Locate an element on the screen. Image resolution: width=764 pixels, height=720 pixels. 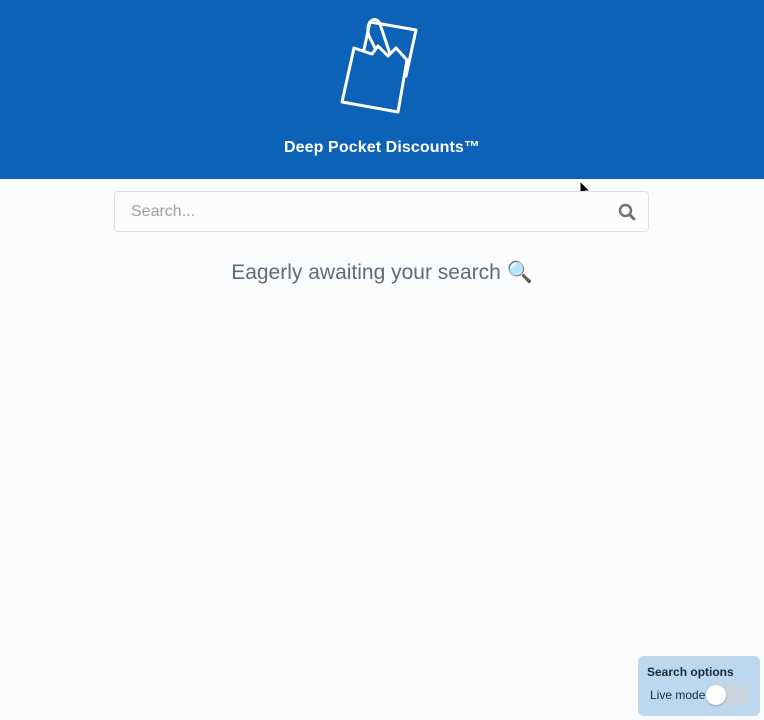
search-icon is located at coordinates (627, 212).